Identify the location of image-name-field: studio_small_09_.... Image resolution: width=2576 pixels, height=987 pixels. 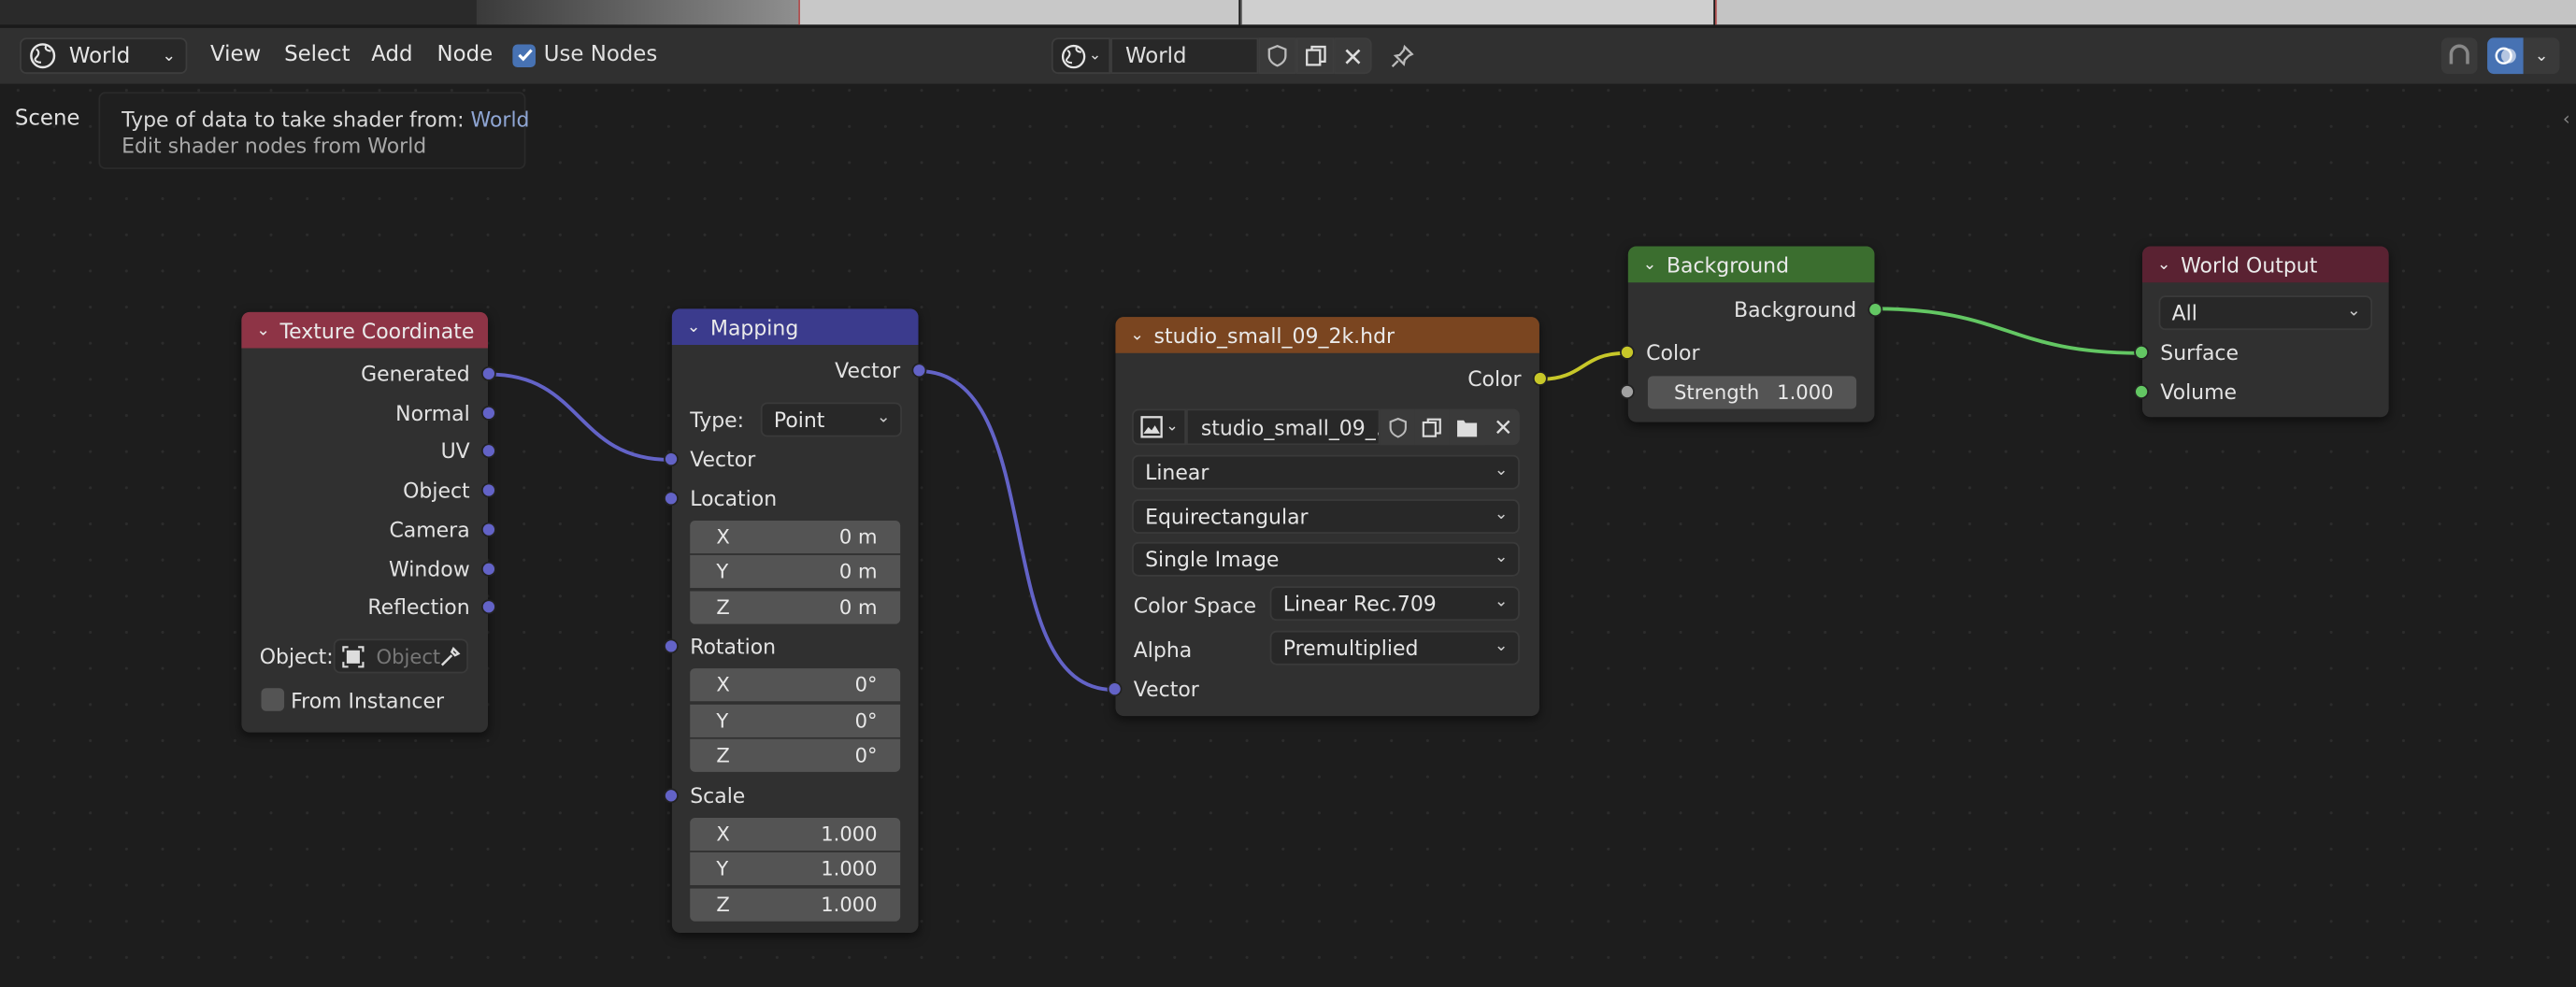
(1283, 427).